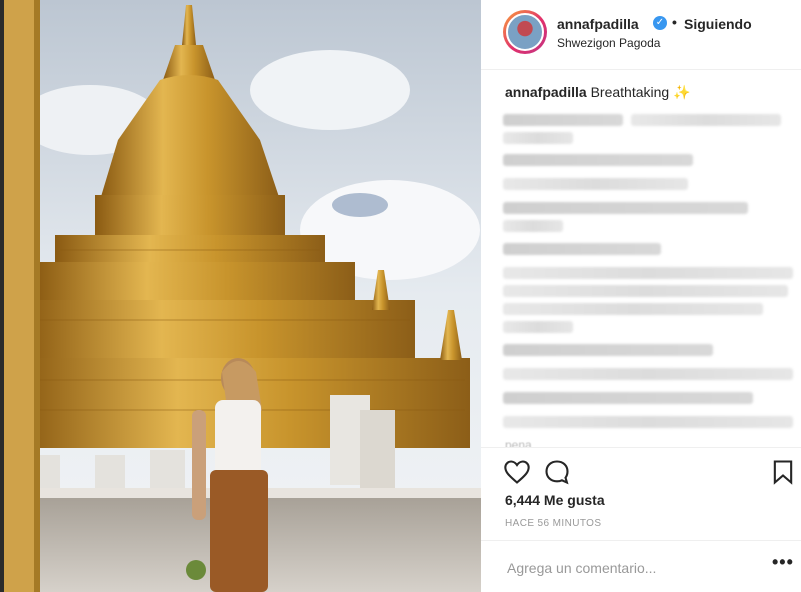 This screenshot has height=592, width=801. I want to click on avatar-image, so click(525, 32).